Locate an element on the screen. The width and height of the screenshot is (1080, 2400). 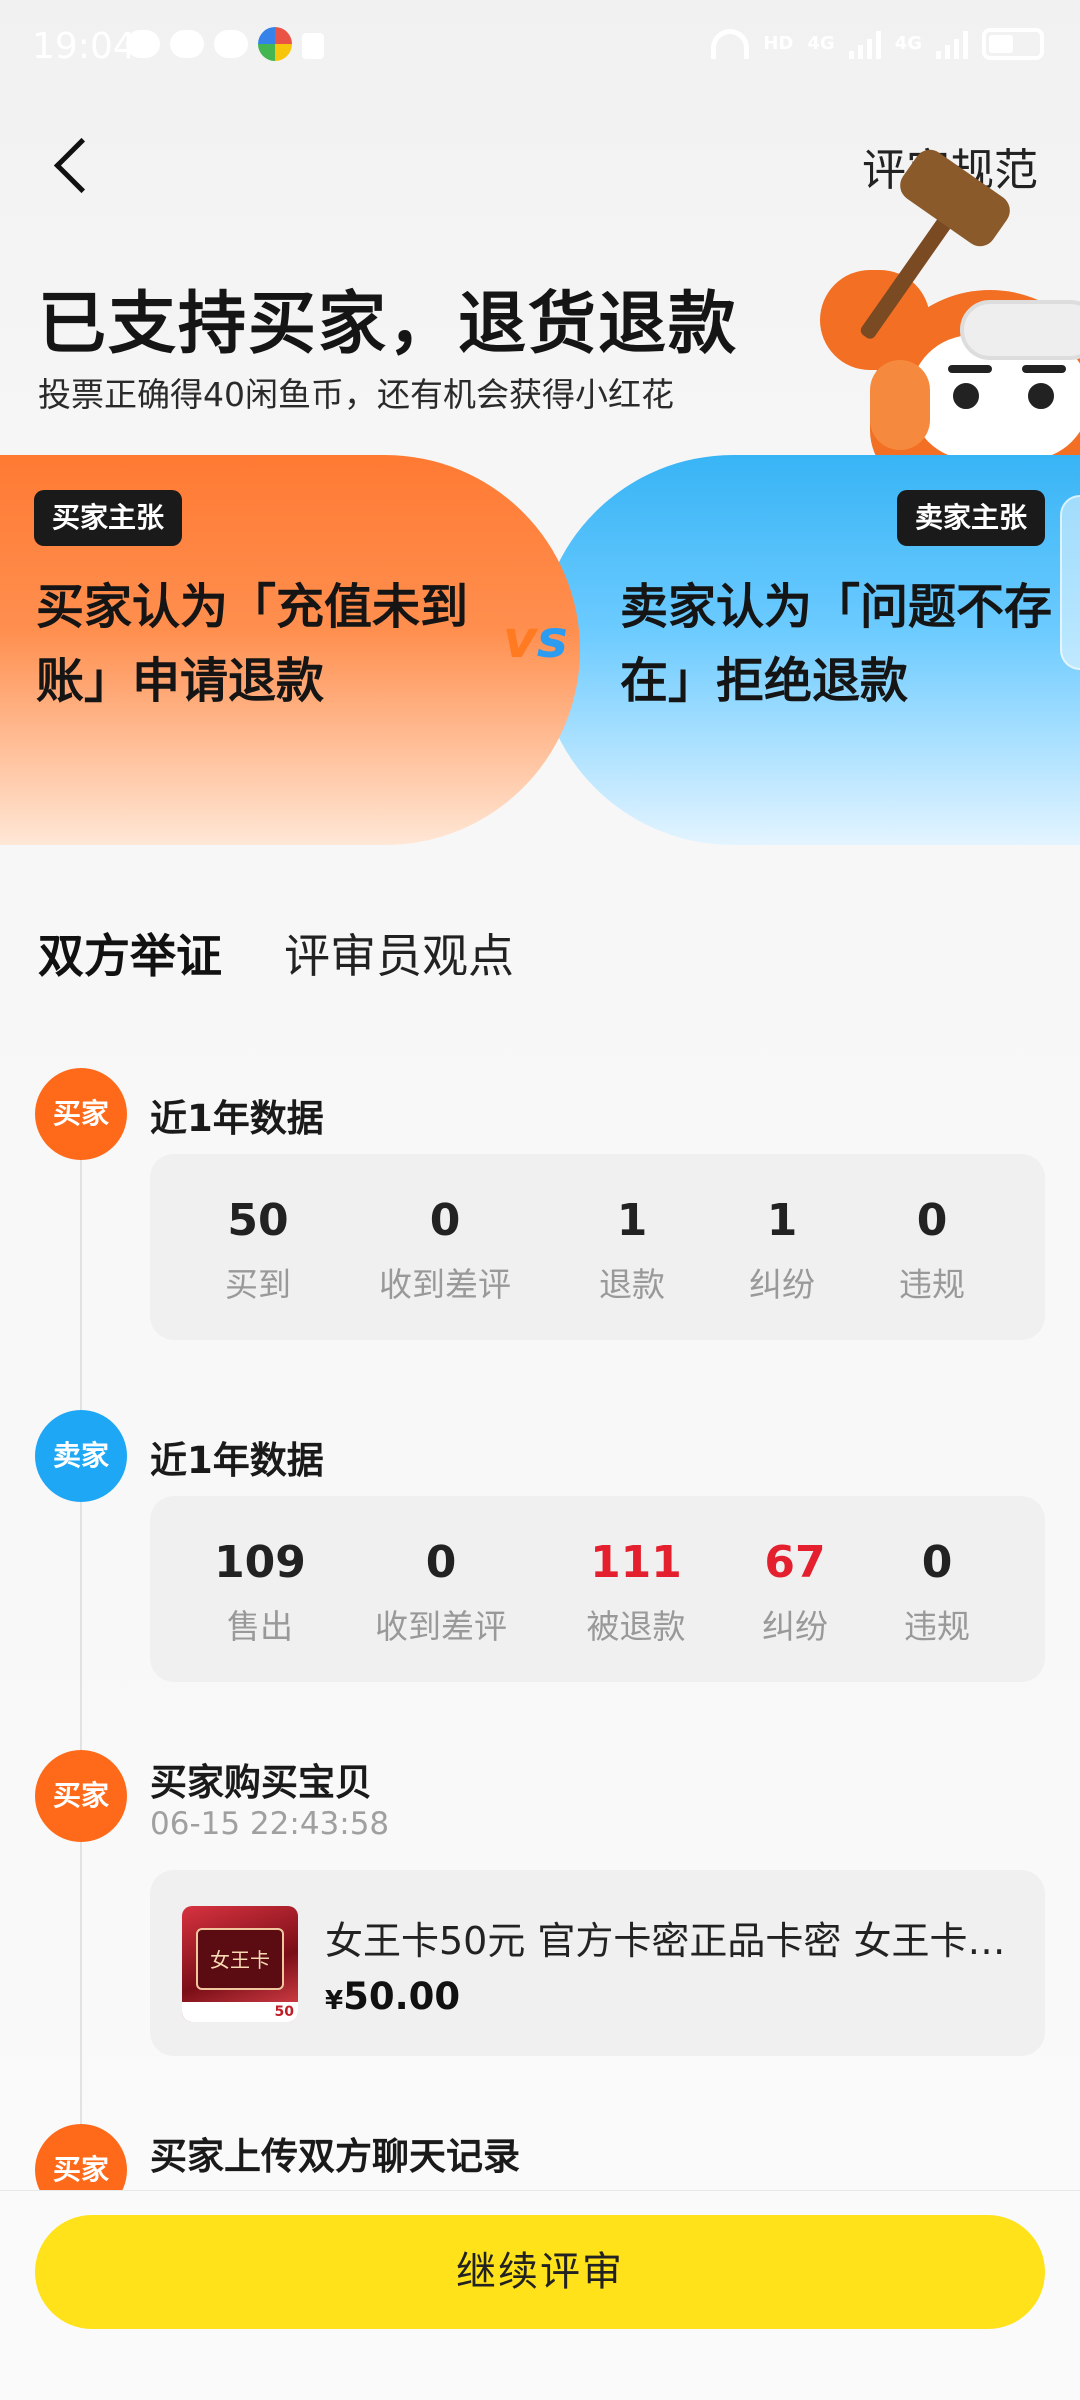
seller-claim-tag: 卖家主张 is located at coordinates (970, 518).